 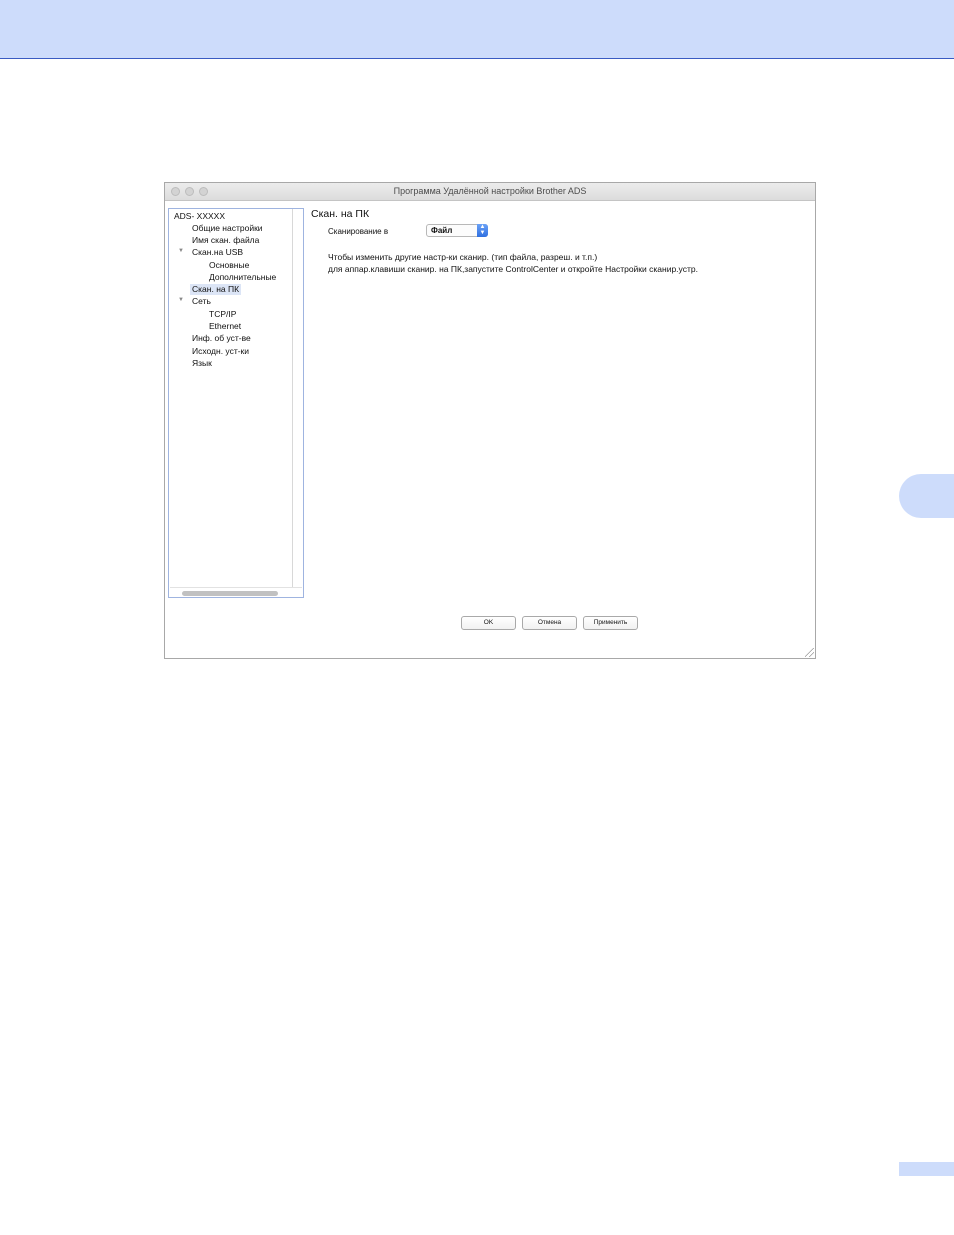 What do you see at coordinates (477, 29) in the screenshot?
I see `page-header-band` at bounding box center [477, 29].